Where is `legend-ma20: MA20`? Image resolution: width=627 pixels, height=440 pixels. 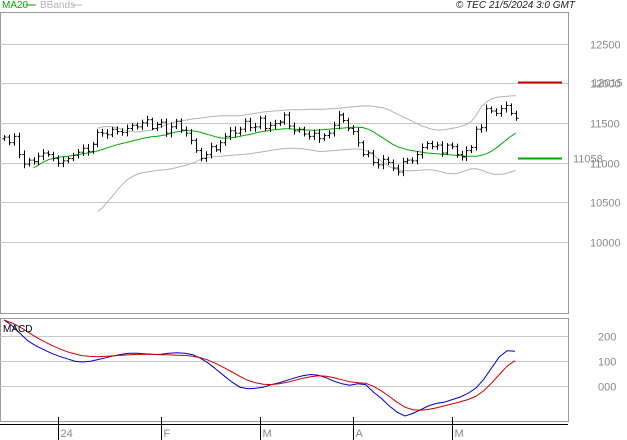 legend-ma20: MA20 is located at coordinates (15, 5).